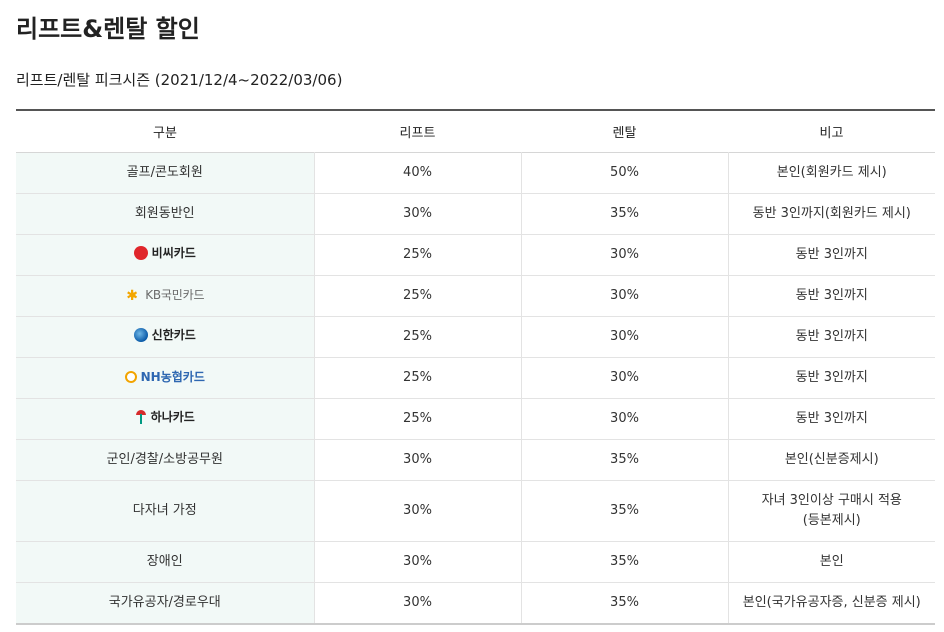 The width and height of the screenshot is (944, 632). Describe the element at coordinates (831, 460) in the screenshot. I see `row-note: 본인(신분증제시)` at that location.